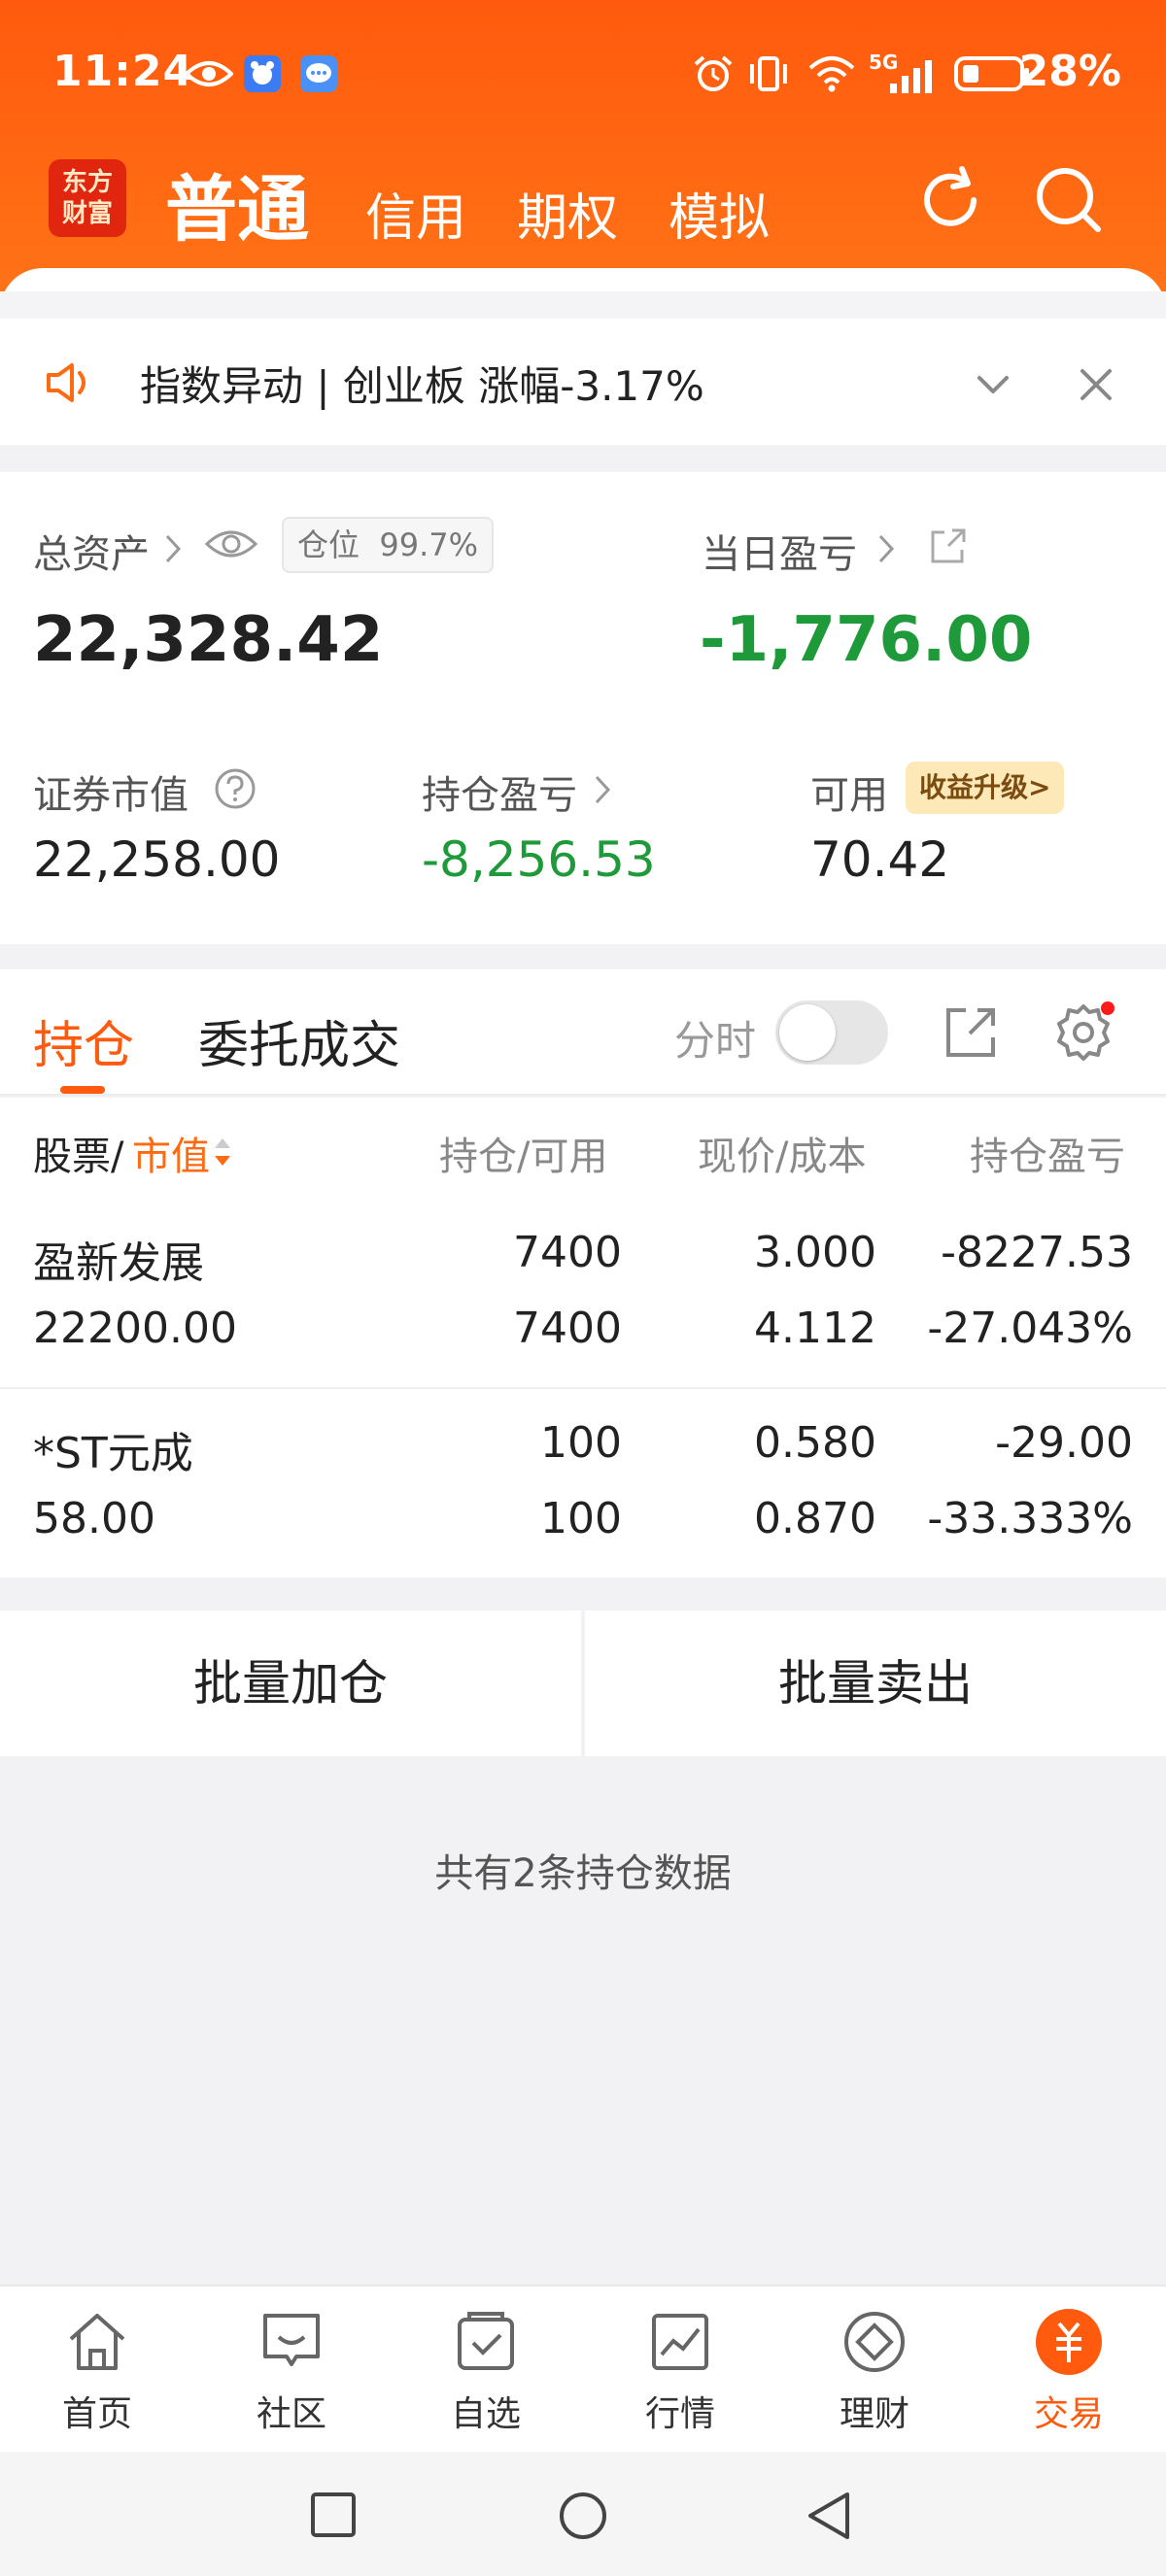  What do you see at coordinates (290, 1683) in the screenshot?
I see `batch-add-button: 批量加仓` at bounding box center [290, 1683].